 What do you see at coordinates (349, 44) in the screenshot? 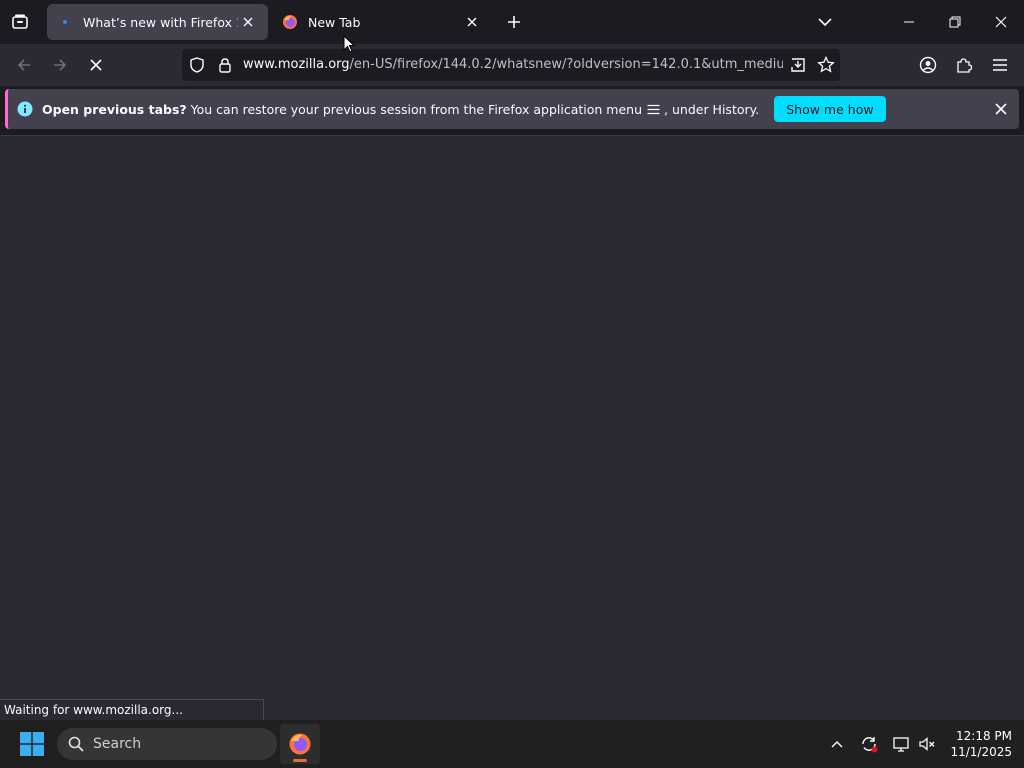
I see `mouse-cursor-icon` at bounding box center [349, 44].